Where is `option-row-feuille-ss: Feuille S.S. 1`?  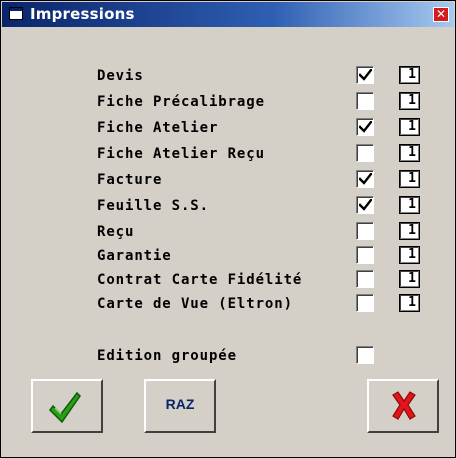
option-row-feuille-ss: Feuille S.S. 1 is located at coordinates (228, 209).